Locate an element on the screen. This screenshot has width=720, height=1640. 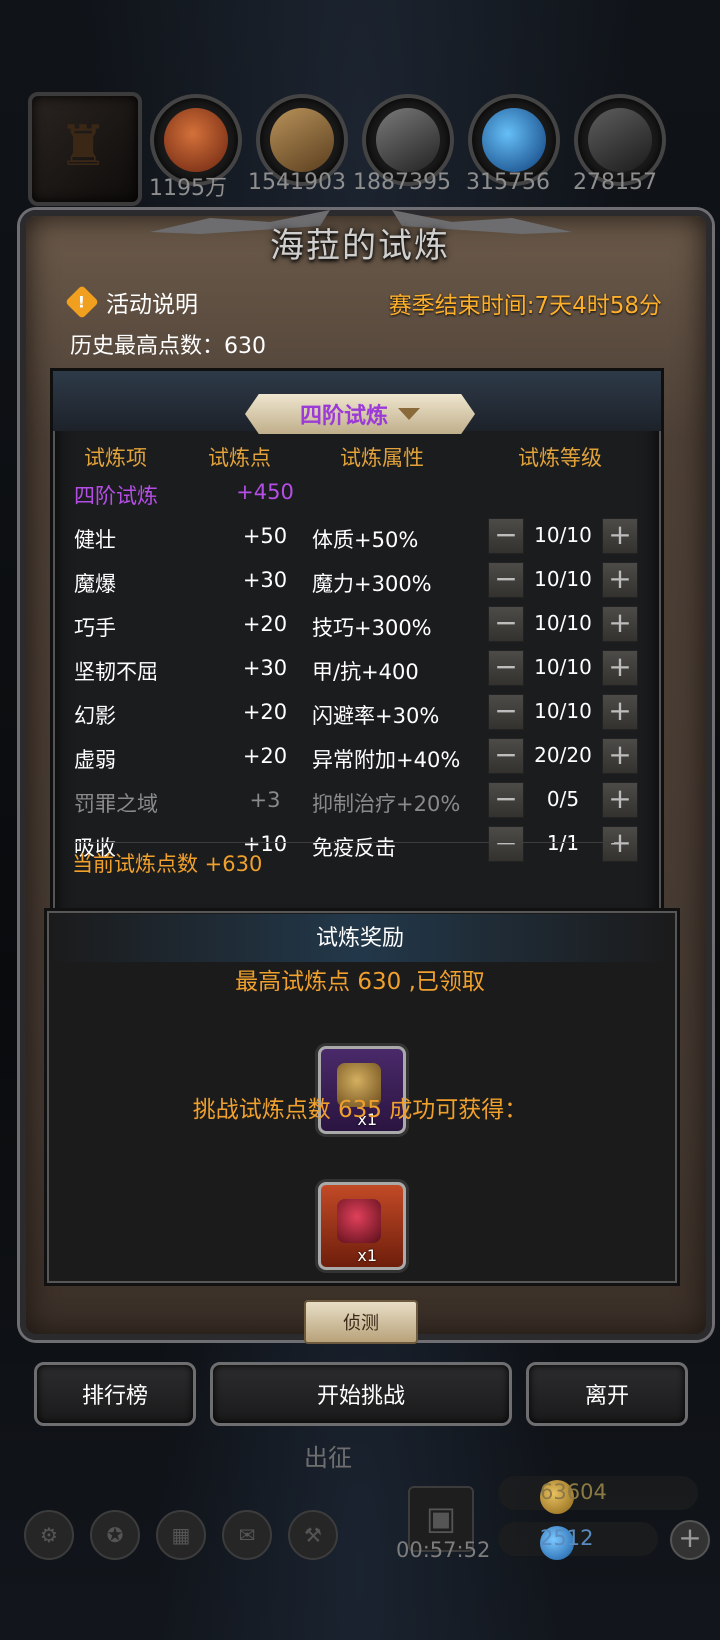
header-attr: 试炼属性 is located at coordinates (382, 458).